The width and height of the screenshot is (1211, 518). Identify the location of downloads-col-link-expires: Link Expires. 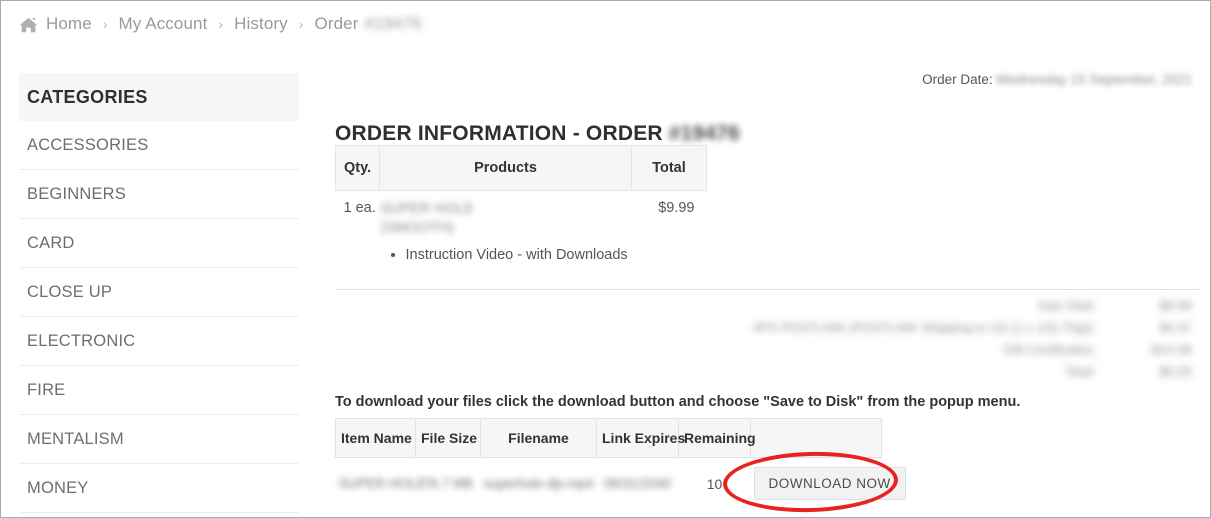
(640, 438).